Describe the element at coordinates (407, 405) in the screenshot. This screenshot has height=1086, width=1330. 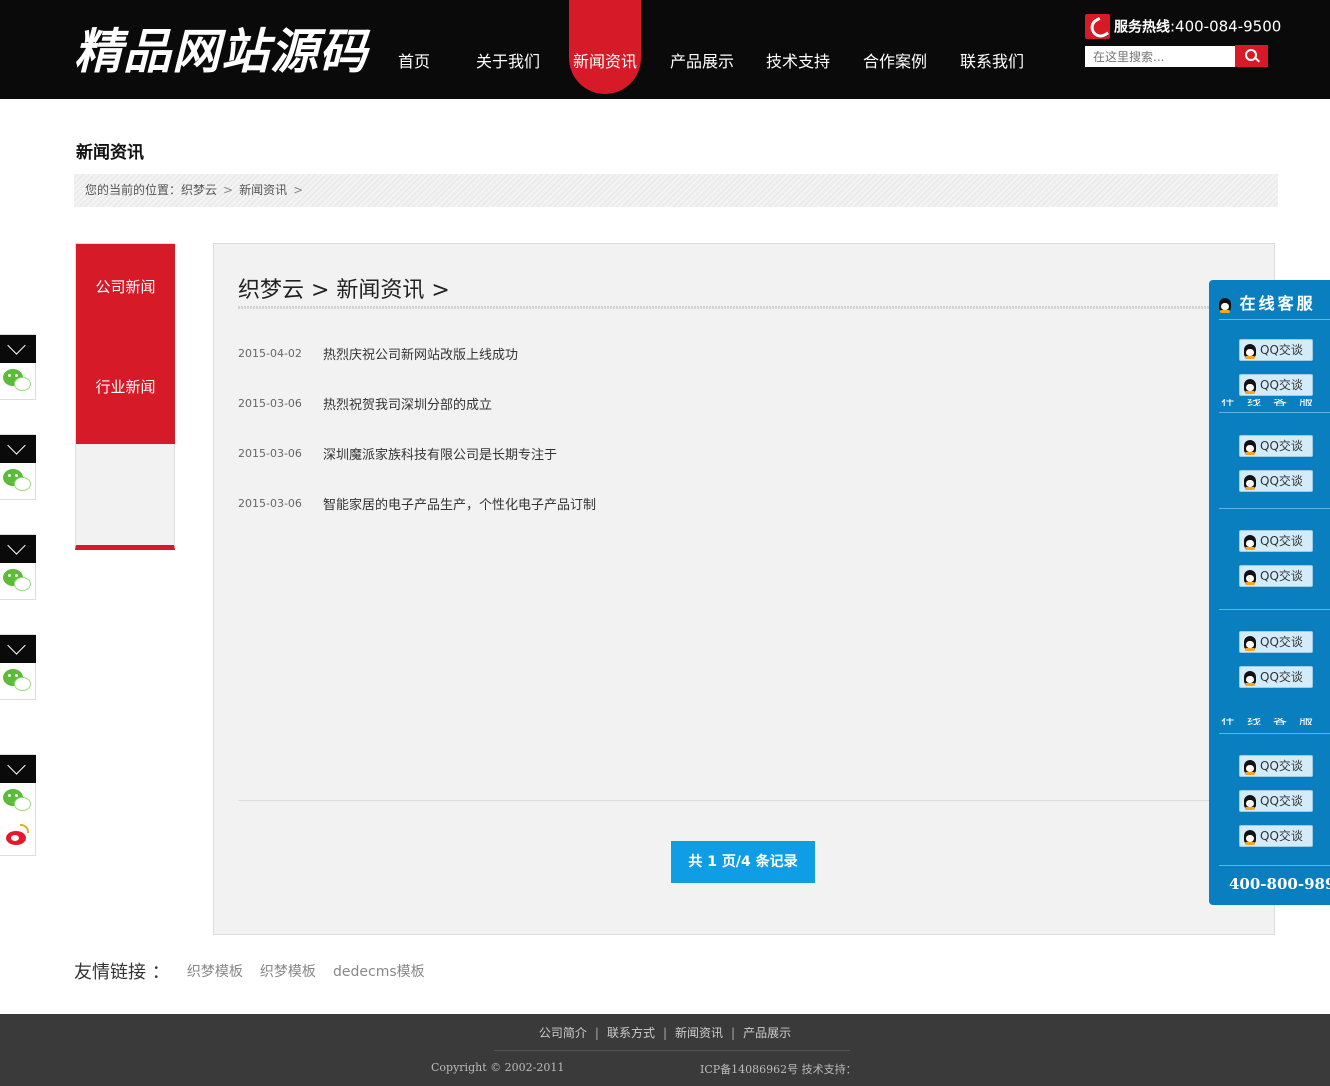
I see `news-title-link: 热烈祝贺我司深圳分部的成立` at that location.